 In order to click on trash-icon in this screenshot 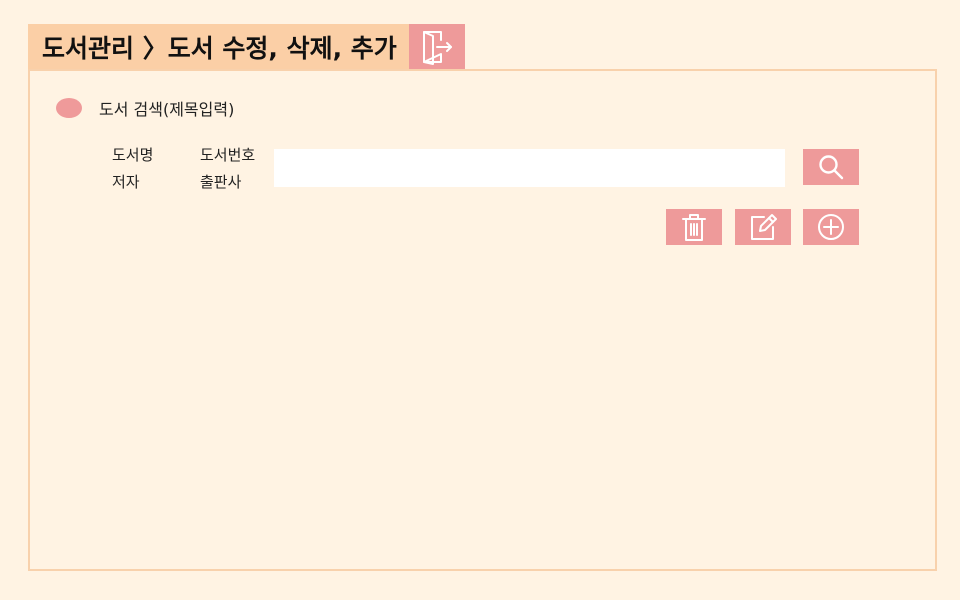, I will do `click(694, 227)`.